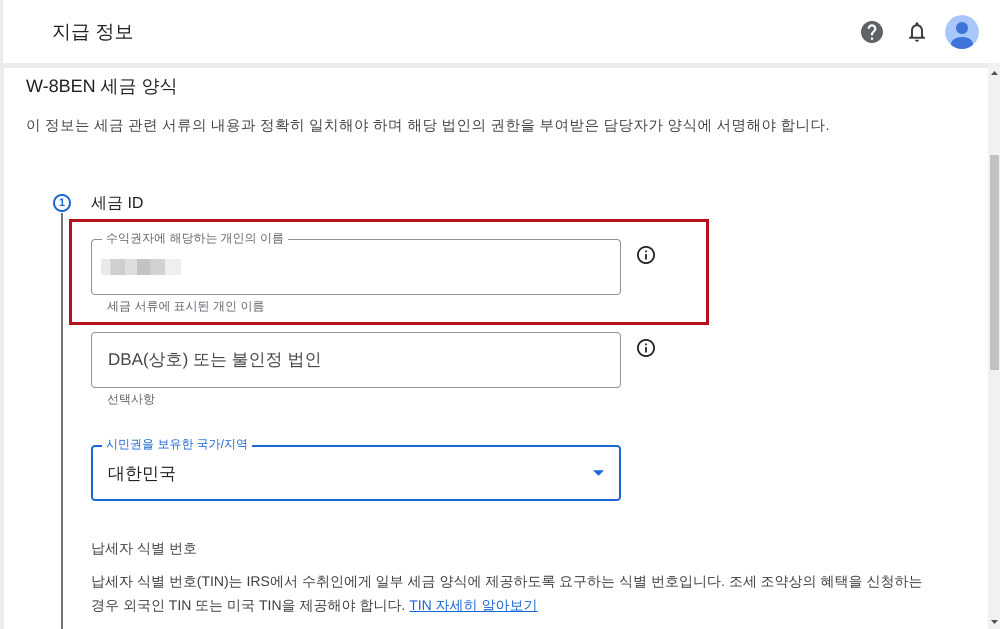 This screenshot has height=629, width=1000. I want to click on caret-icon, so click(598, 473).